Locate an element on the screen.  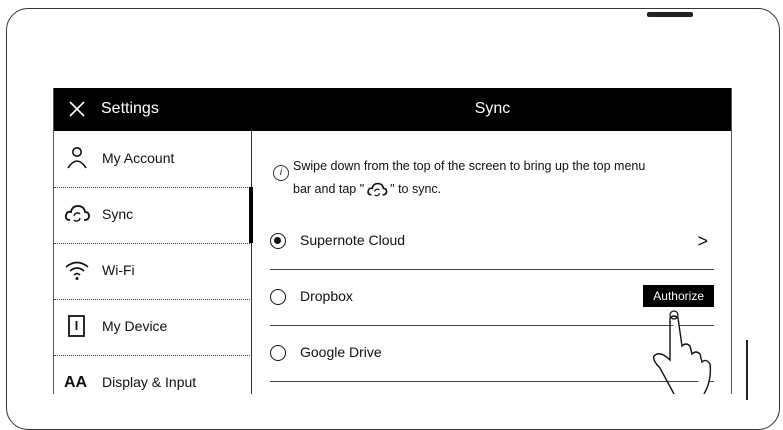
info-icon: i is located at coordinates (281, 173).